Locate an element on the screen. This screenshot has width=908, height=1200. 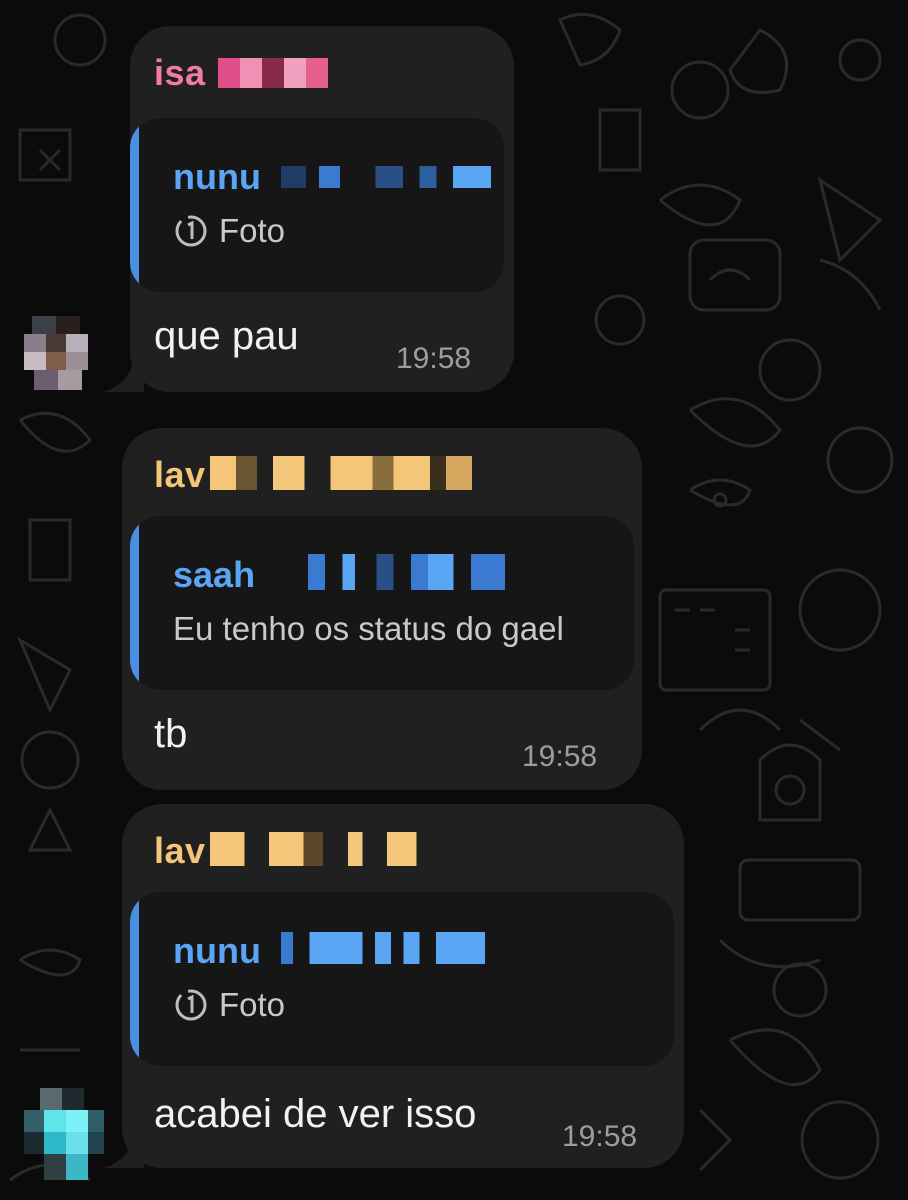
sender-avatar-lav is located at coordinates (64, 1134).